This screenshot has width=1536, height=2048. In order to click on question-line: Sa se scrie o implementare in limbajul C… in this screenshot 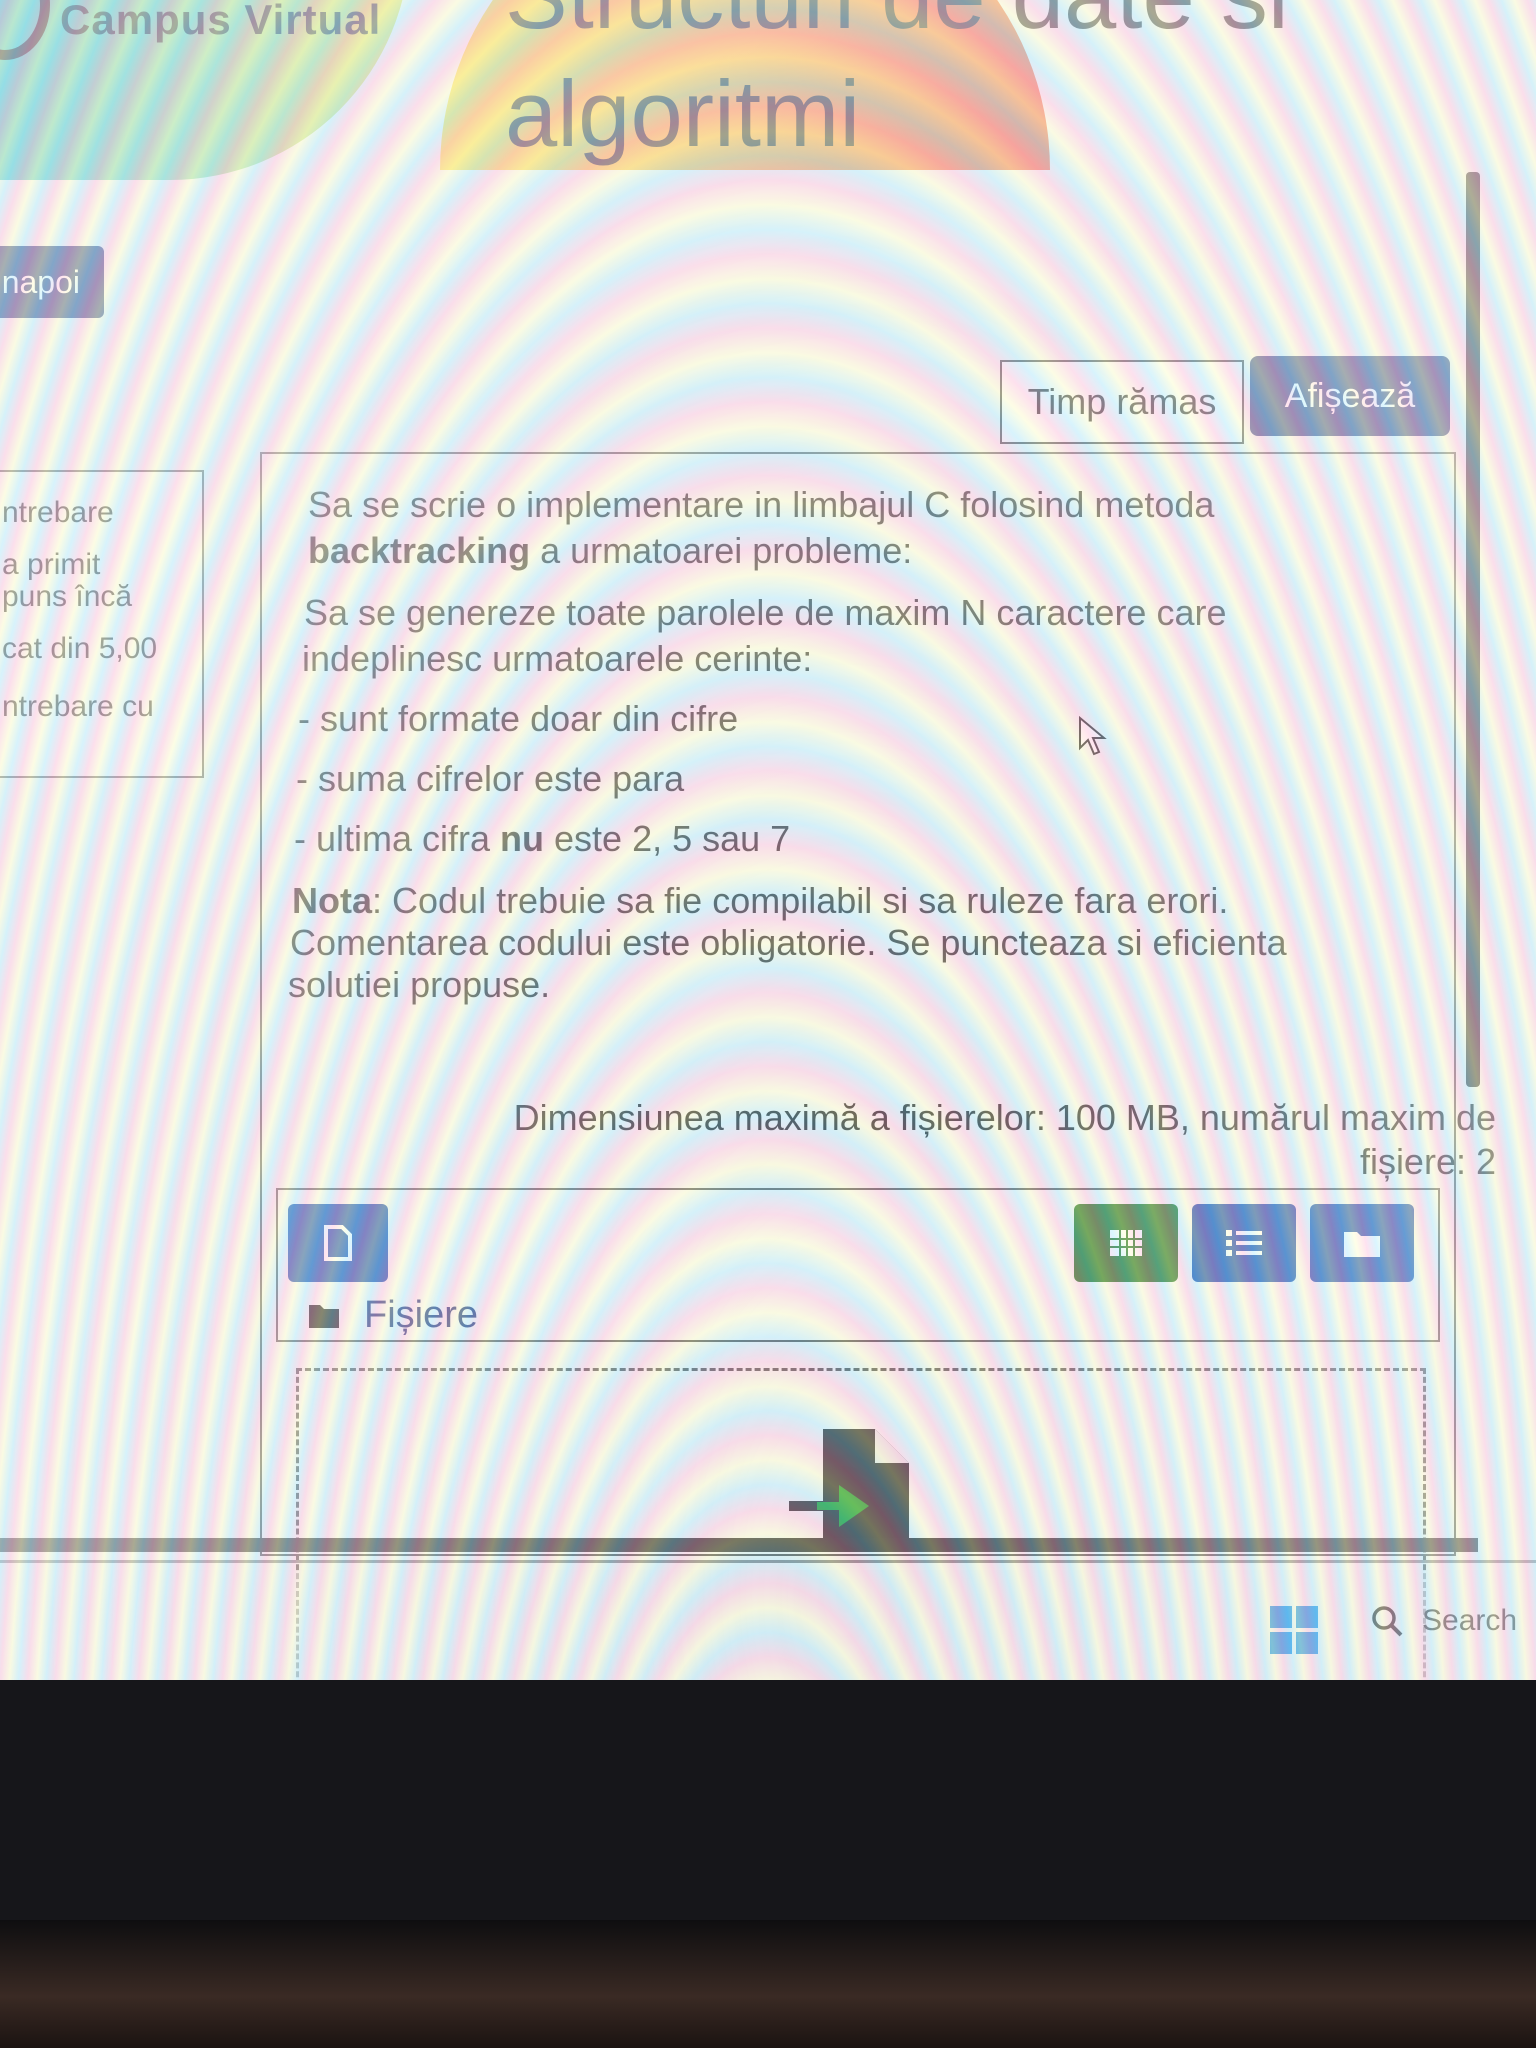, I will do `click(761, 504)`.